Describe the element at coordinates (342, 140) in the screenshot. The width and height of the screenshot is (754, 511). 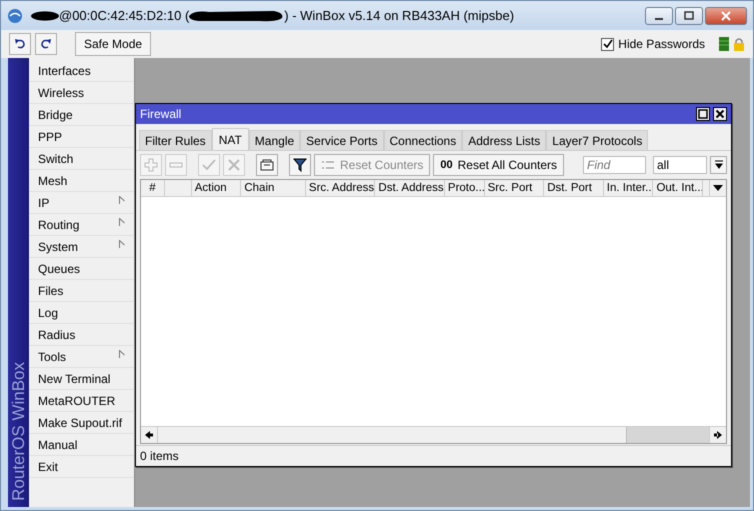
I see `tab: Service Ports` at that location.